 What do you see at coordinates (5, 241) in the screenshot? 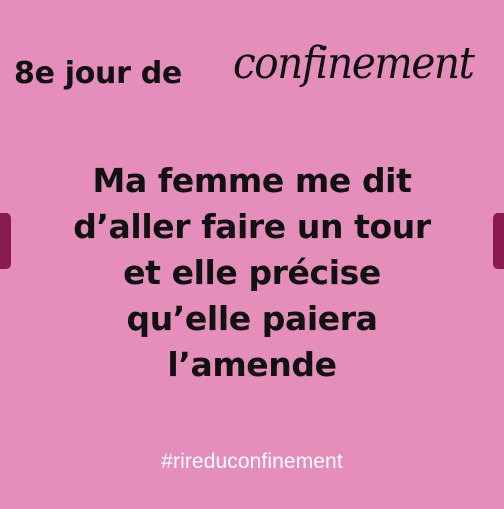
I see `previous-slide-handle` at bounding box center [5, 241].